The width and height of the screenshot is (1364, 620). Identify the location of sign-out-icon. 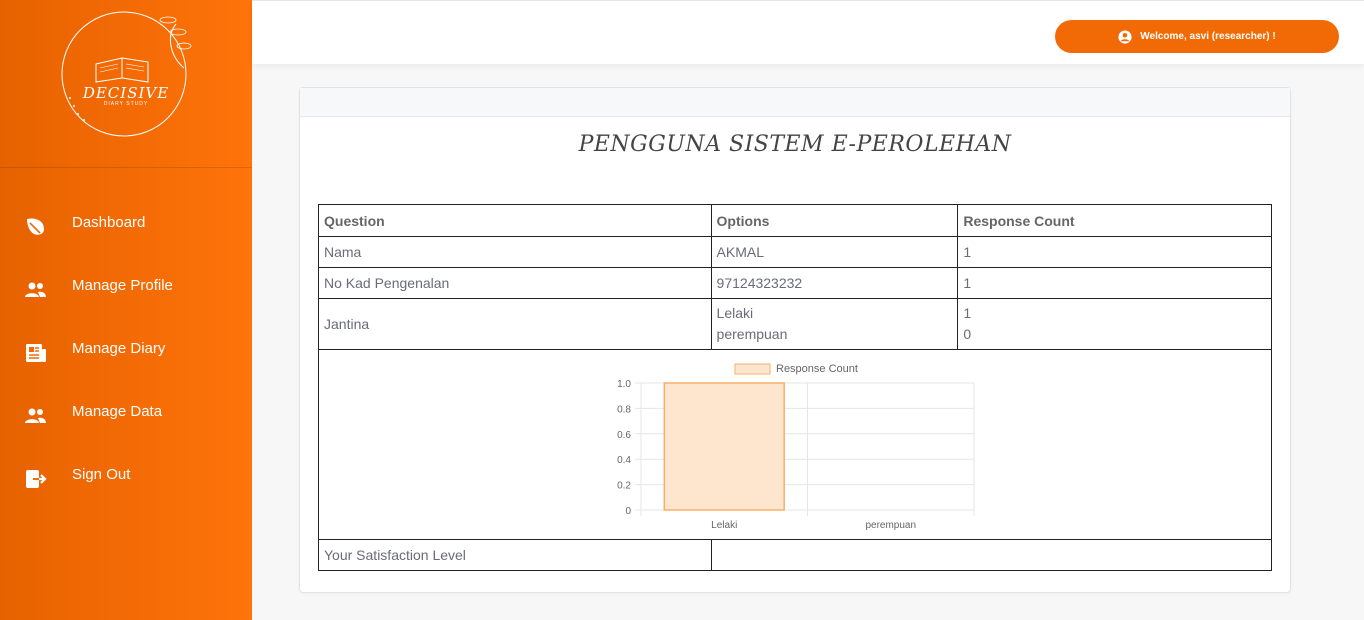
(36, 479).